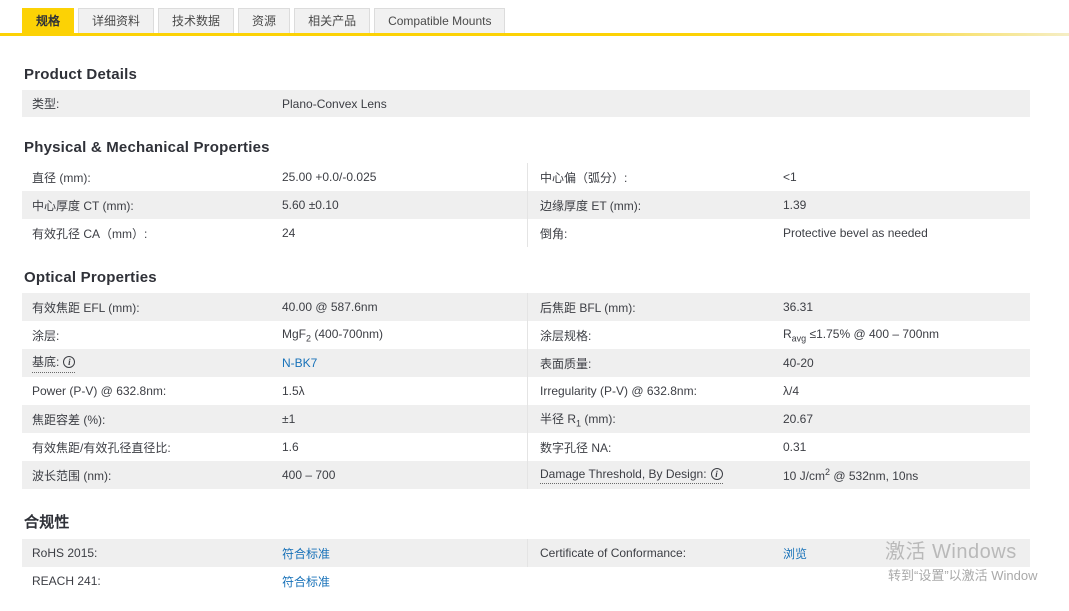  What do you see at coordinates (526, 177) in the screenshot?
I see `table-row: 直径 (mm): 25.00 +0.0/-0.025 中心偏（弧分）: <1` at bounding box center [526, 177].